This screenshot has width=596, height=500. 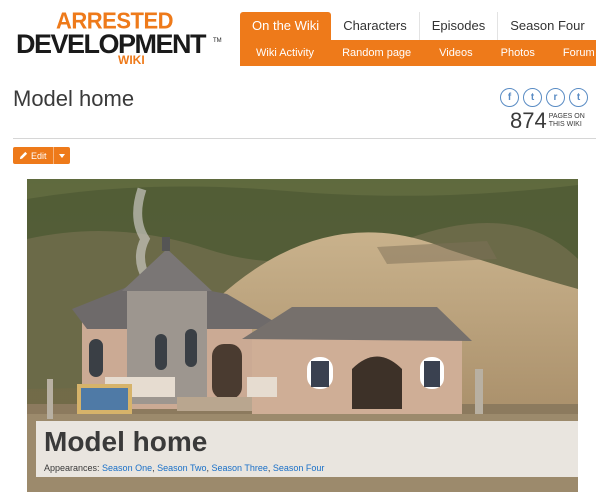 What do you see at coordinates (126, 441) in the screenshot?
I see `hero-title: Model home` at bounding box center [126, 441].